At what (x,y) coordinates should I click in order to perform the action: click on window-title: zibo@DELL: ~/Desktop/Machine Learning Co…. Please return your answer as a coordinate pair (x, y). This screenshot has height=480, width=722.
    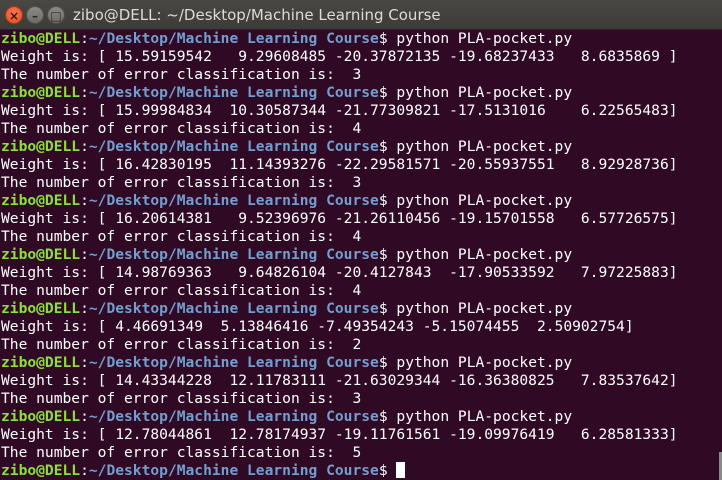
    Looking at the image, I should click on (257, 15).